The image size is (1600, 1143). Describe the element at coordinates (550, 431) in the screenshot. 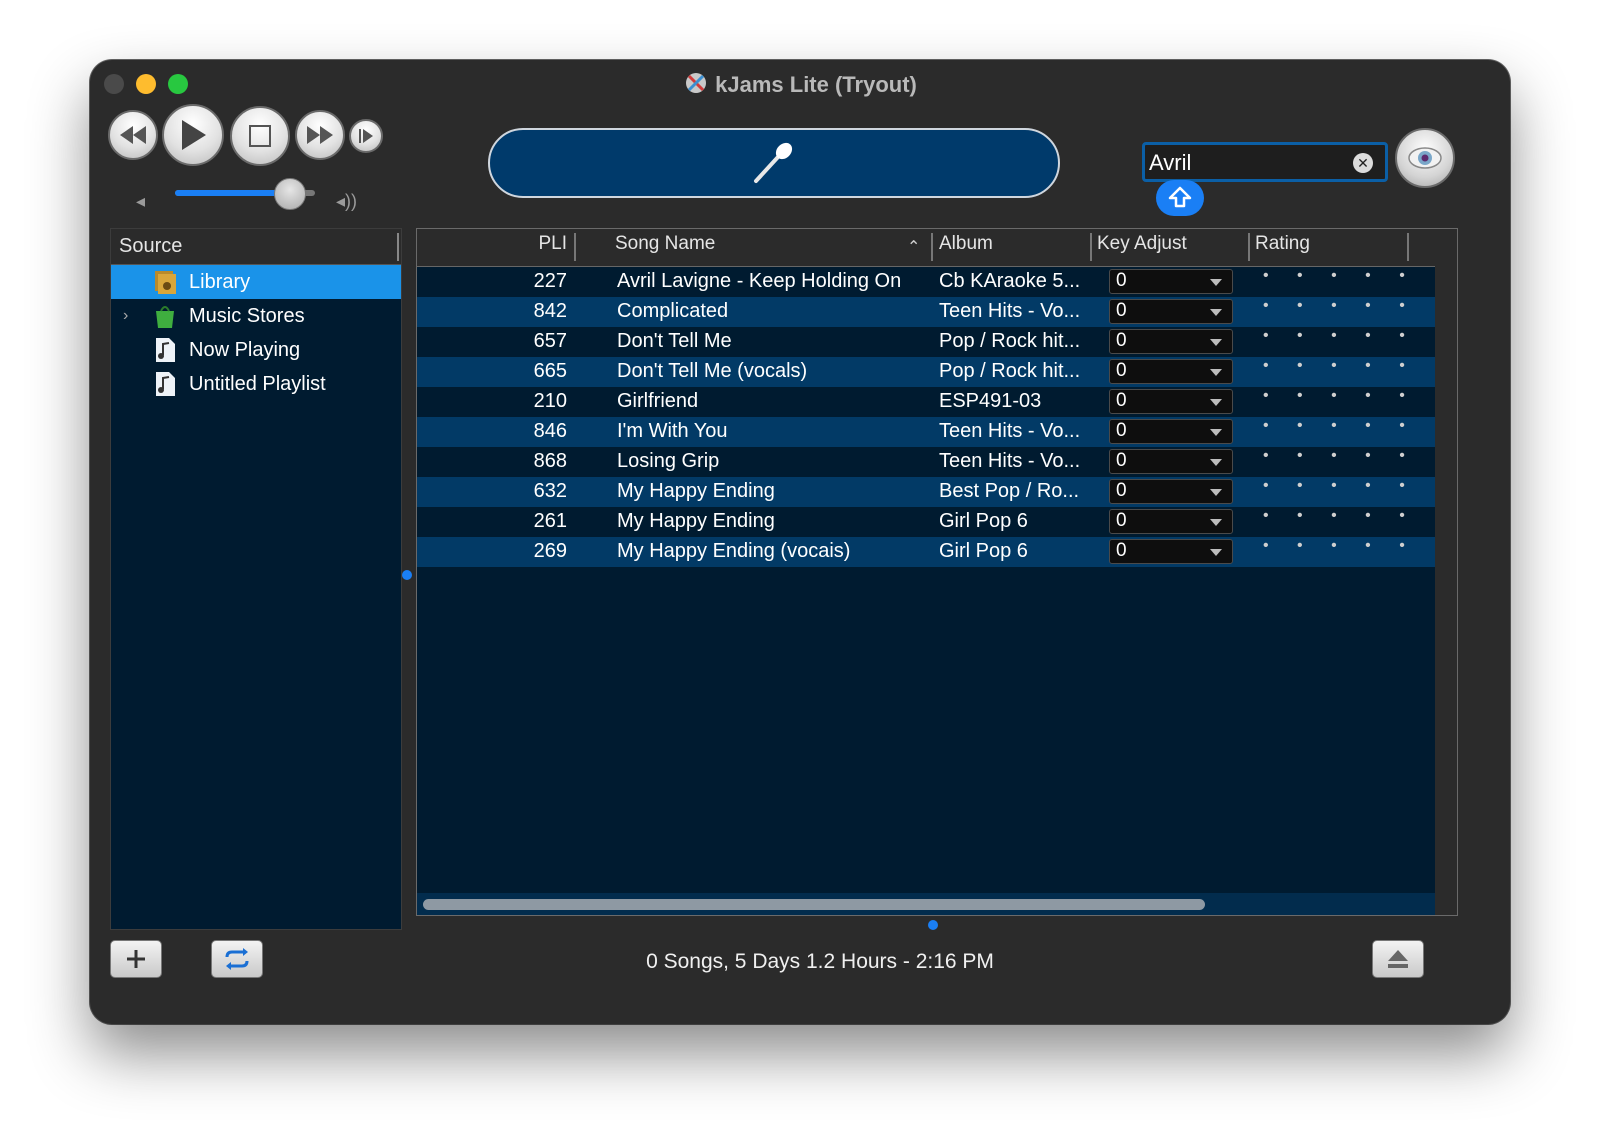

I see `cell-pli: 846` at that location.